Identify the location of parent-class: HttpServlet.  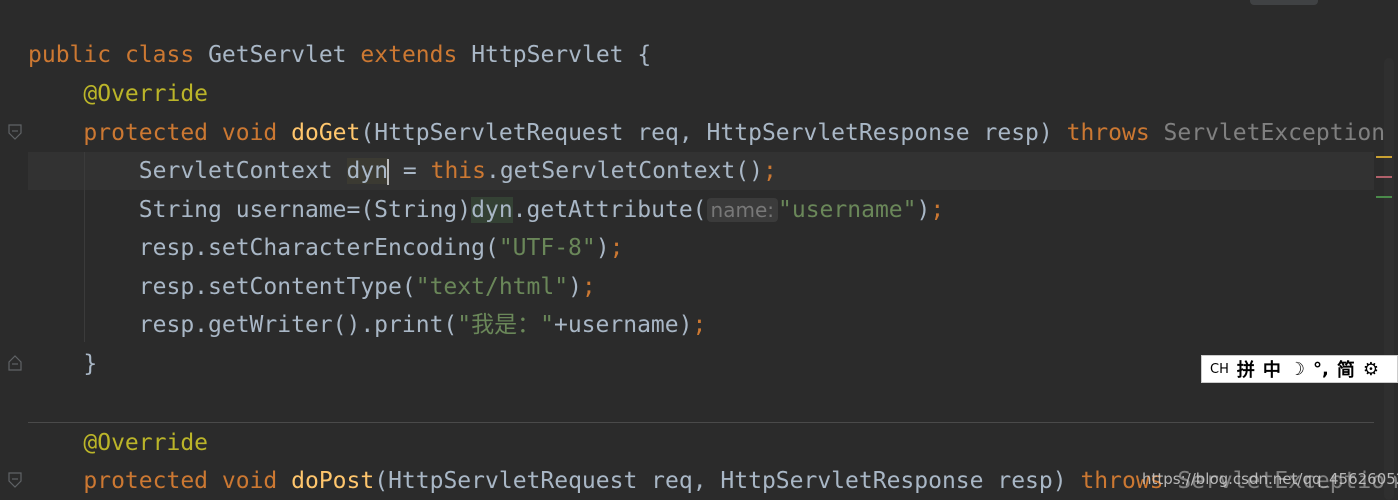
(547, 55).